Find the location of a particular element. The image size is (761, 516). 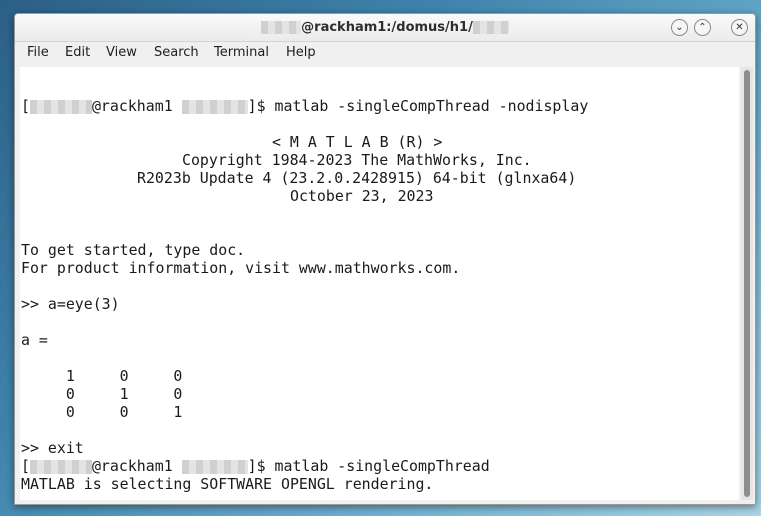

prompt-line-2: [@rackham1 ]$ matlab -singleCompThread is located at coordinates (255, 466).